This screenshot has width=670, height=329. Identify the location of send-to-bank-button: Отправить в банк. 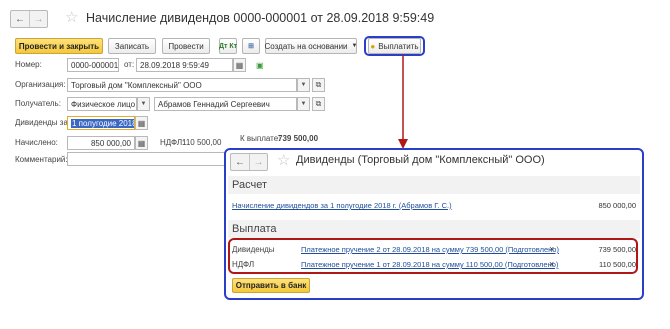
(271, 285).